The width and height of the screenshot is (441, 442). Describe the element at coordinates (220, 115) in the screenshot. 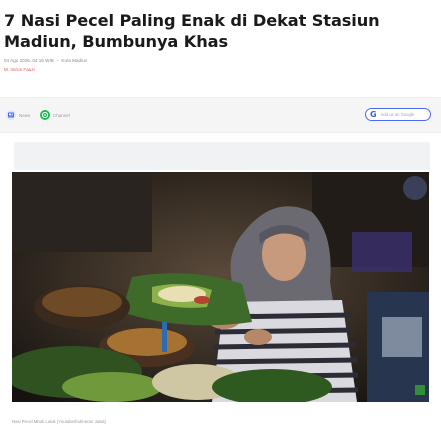

I see `share-bar: News Channel G Add us on Google` at that location.